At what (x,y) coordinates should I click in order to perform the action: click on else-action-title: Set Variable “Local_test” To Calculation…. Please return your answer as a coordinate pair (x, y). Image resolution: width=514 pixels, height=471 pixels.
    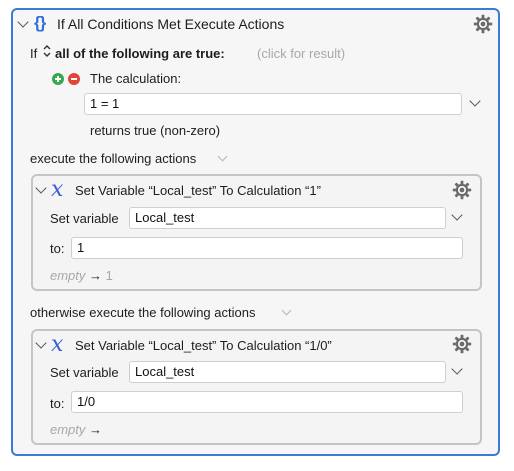
    Looking at the image, I should click on (203, 345).